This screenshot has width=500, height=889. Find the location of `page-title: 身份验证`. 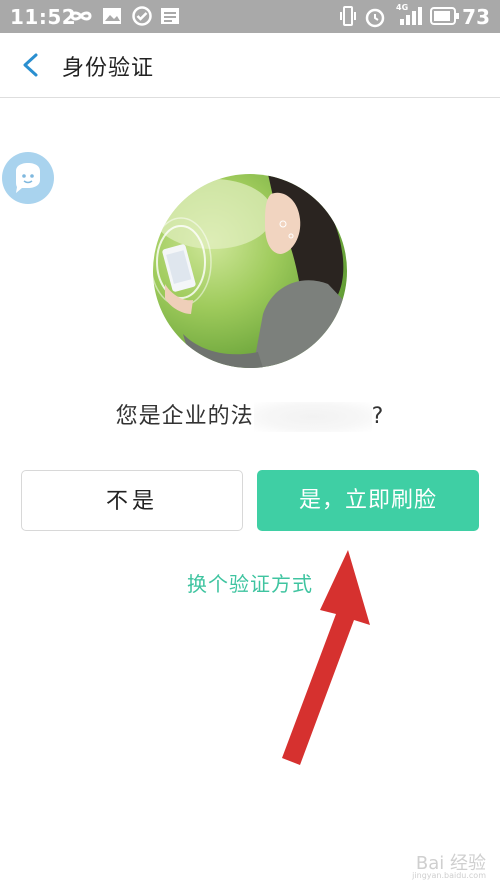

page-title: 身份验证 is located at coordinates (108, 68).